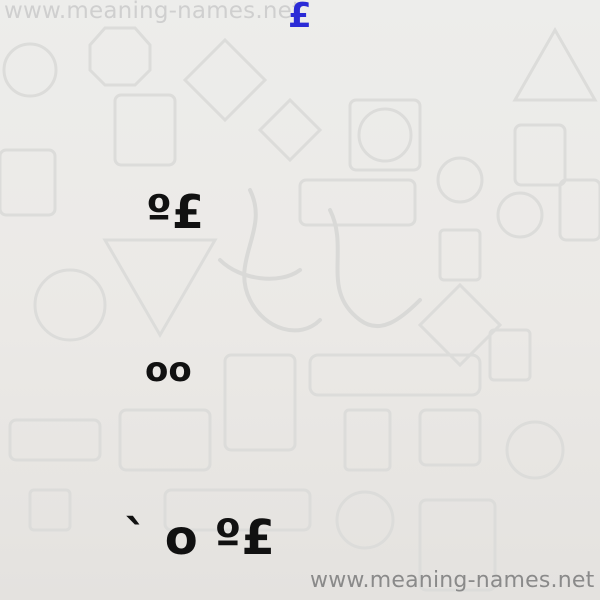  What do you see at coordinates (199, 538) in the screenshot?
I see `glyph-line-3: ` o º£` at bounding box center [199, 538].